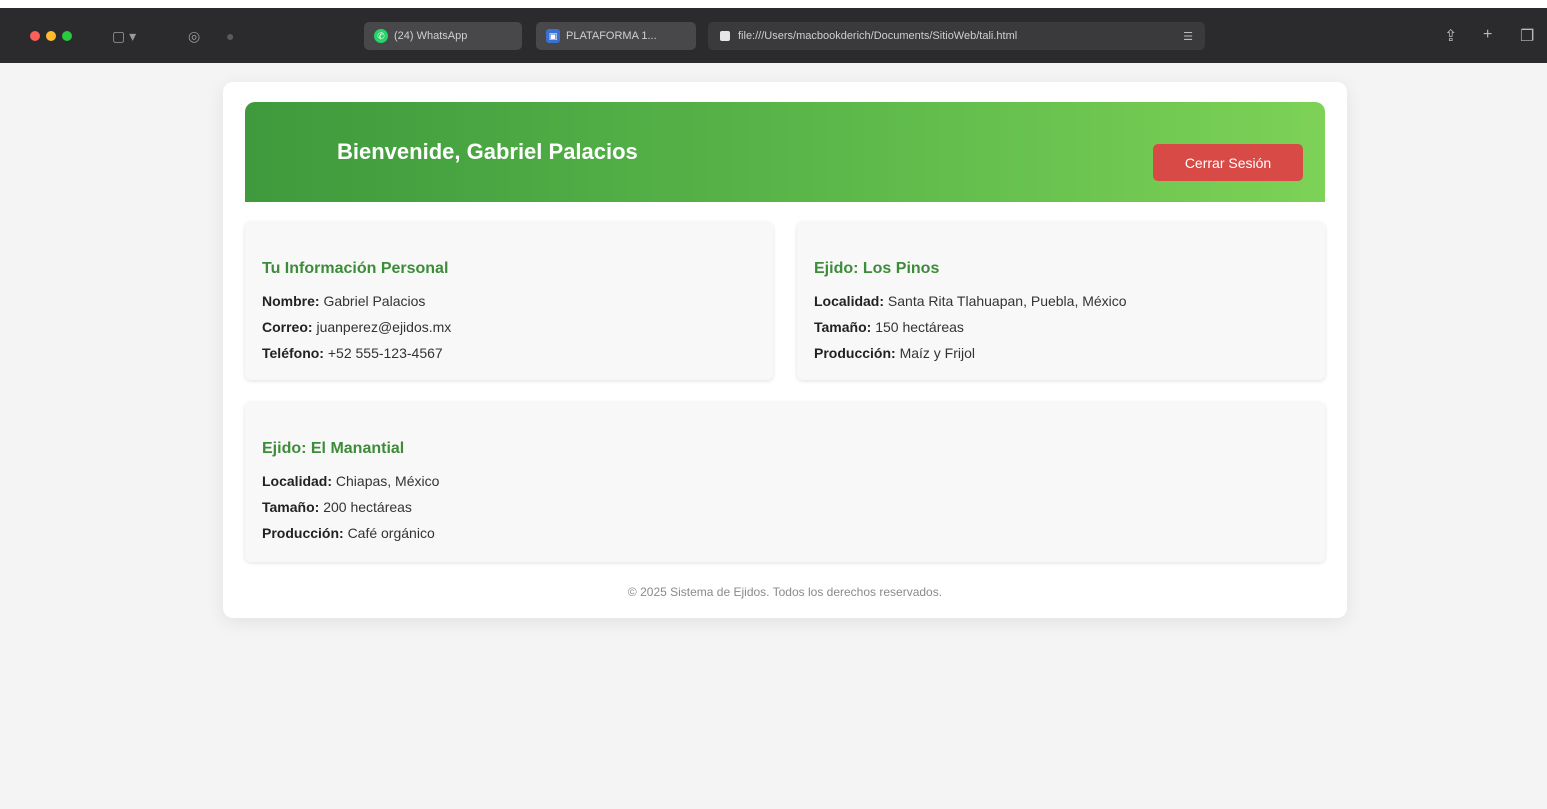  I want to click on window-controls, so click(51, 36).